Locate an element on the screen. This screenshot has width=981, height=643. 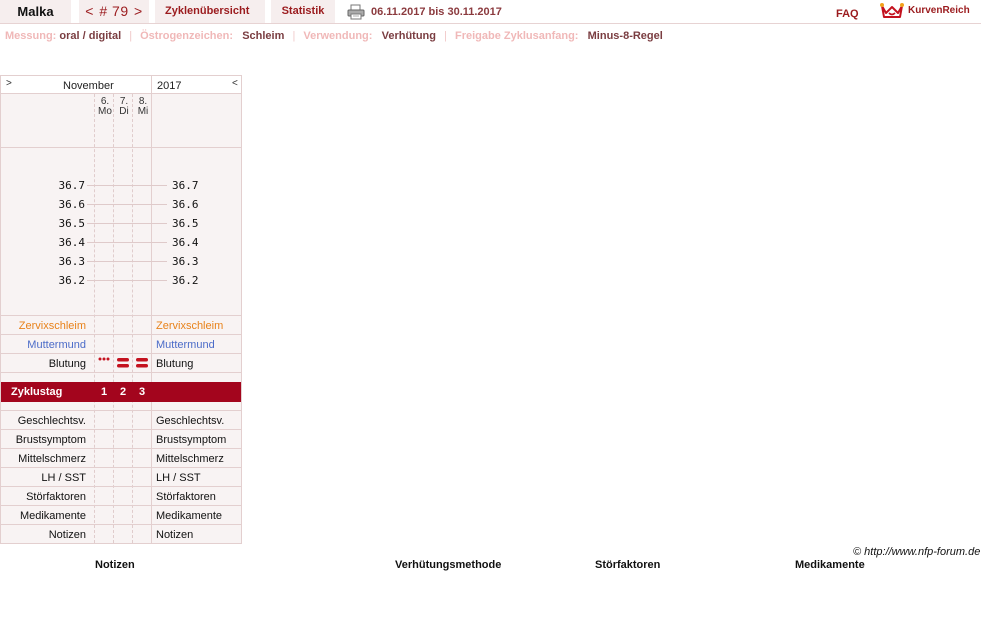
previous-cycle-button: < is located at coordinates (89, 11).